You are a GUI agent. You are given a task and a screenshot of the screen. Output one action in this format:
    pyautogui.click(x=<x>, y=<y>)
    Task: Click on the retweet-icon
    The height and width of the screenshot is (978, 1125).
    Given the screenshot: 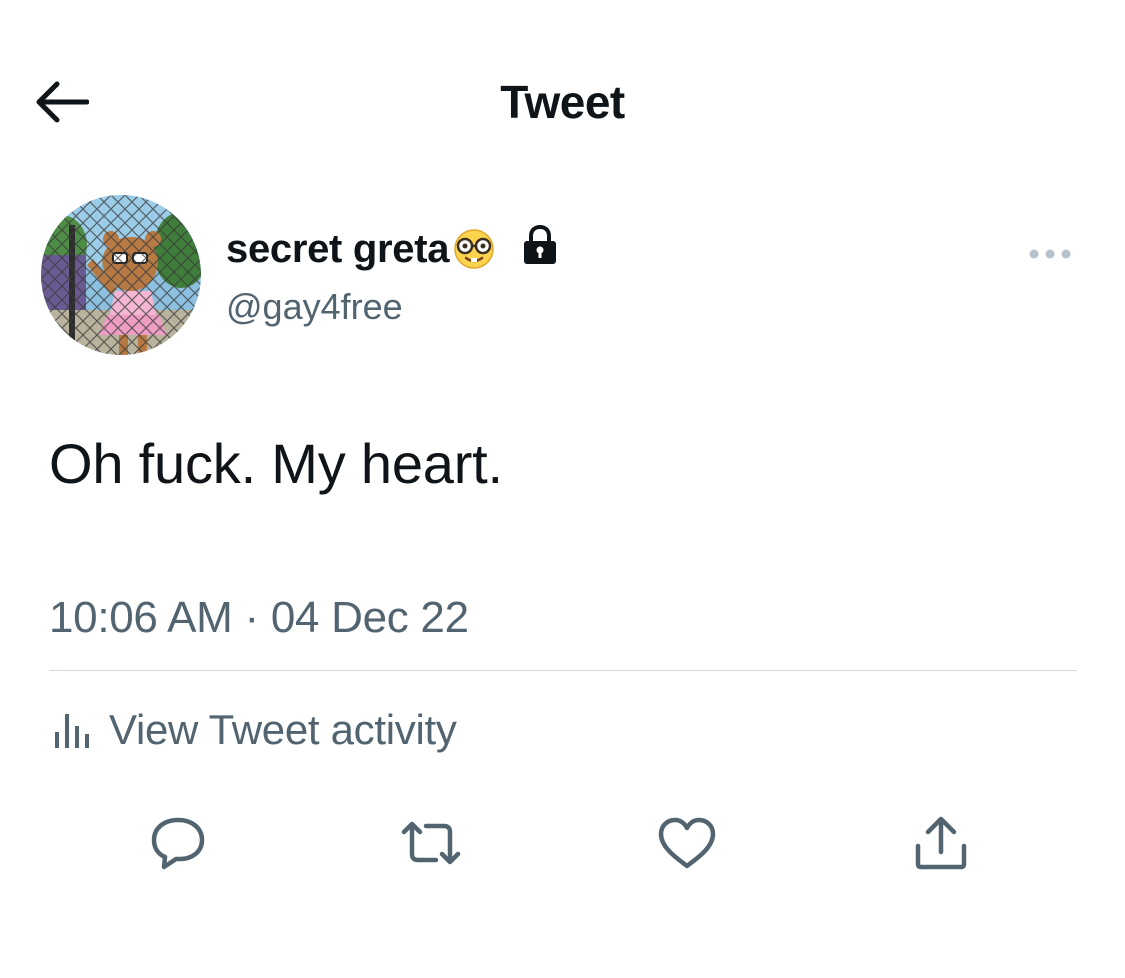 What is the action you would take?
    pyautogui.click(x=431, y=843)
    